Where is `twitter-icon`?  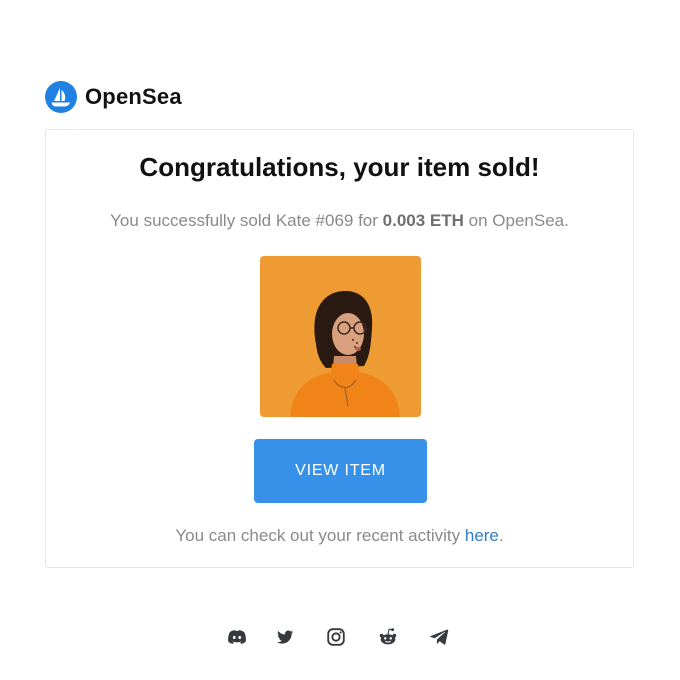
twitter-icon is located at coordinates (285, 637).